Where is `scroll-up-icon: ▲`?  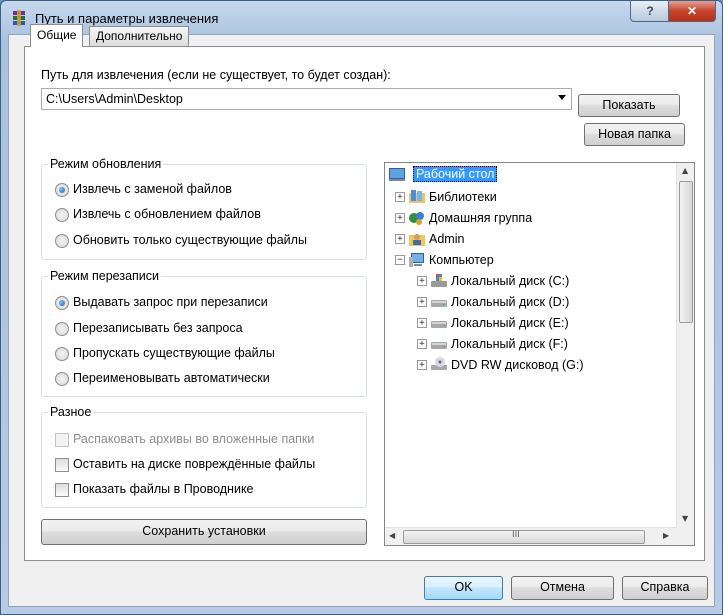 scroll-up-icon: ▲ is located at coordinates (685, 170).